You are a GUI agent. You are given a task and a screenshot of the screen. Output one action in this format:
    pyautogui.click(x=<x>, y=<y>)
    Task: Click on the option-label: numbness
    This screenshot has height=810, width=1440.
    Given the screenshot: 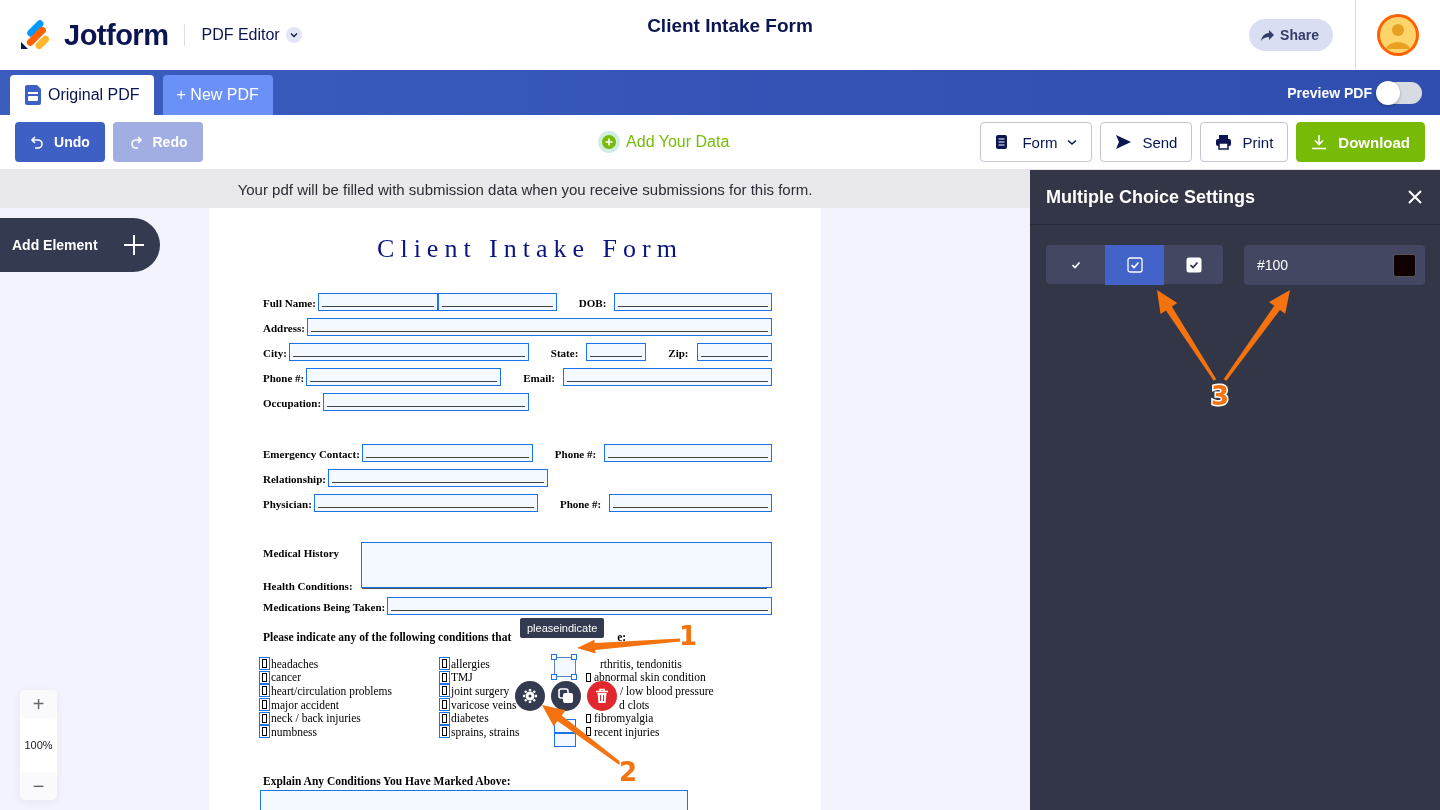 What is the action you would take?
    pyautogui.click(x=294, y=731)
    